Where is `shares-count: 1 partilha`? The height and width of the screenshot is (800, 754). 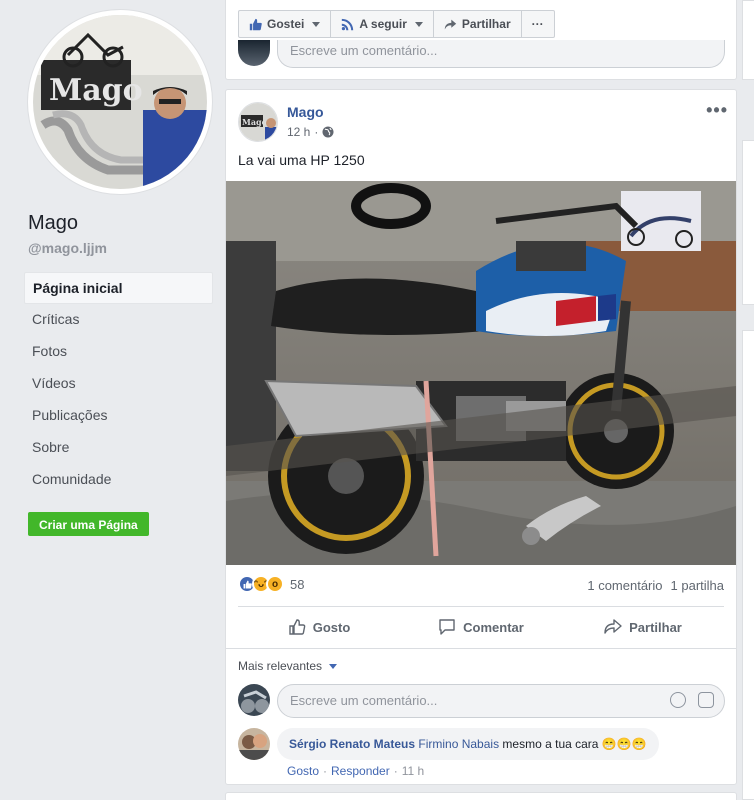
shares-count: 1 partilha is located at coordinates (697, 585).